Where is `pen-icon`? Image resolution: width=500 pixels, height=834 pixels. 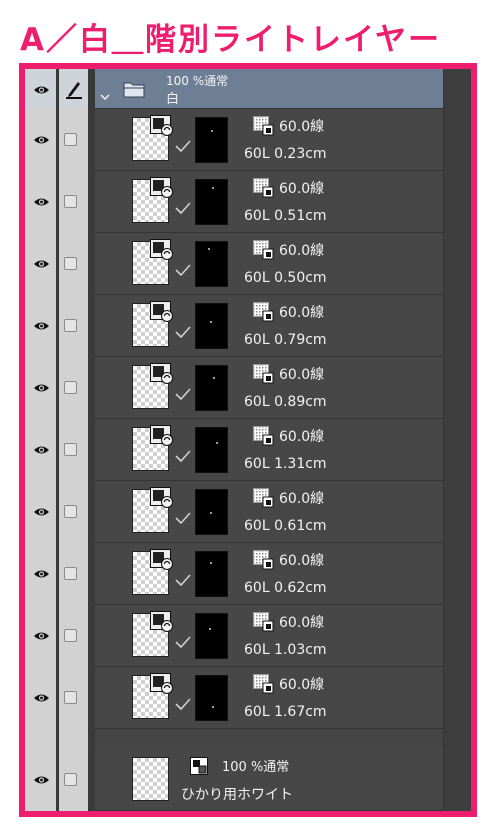
pen-icon is located at coordinates (74, 89).